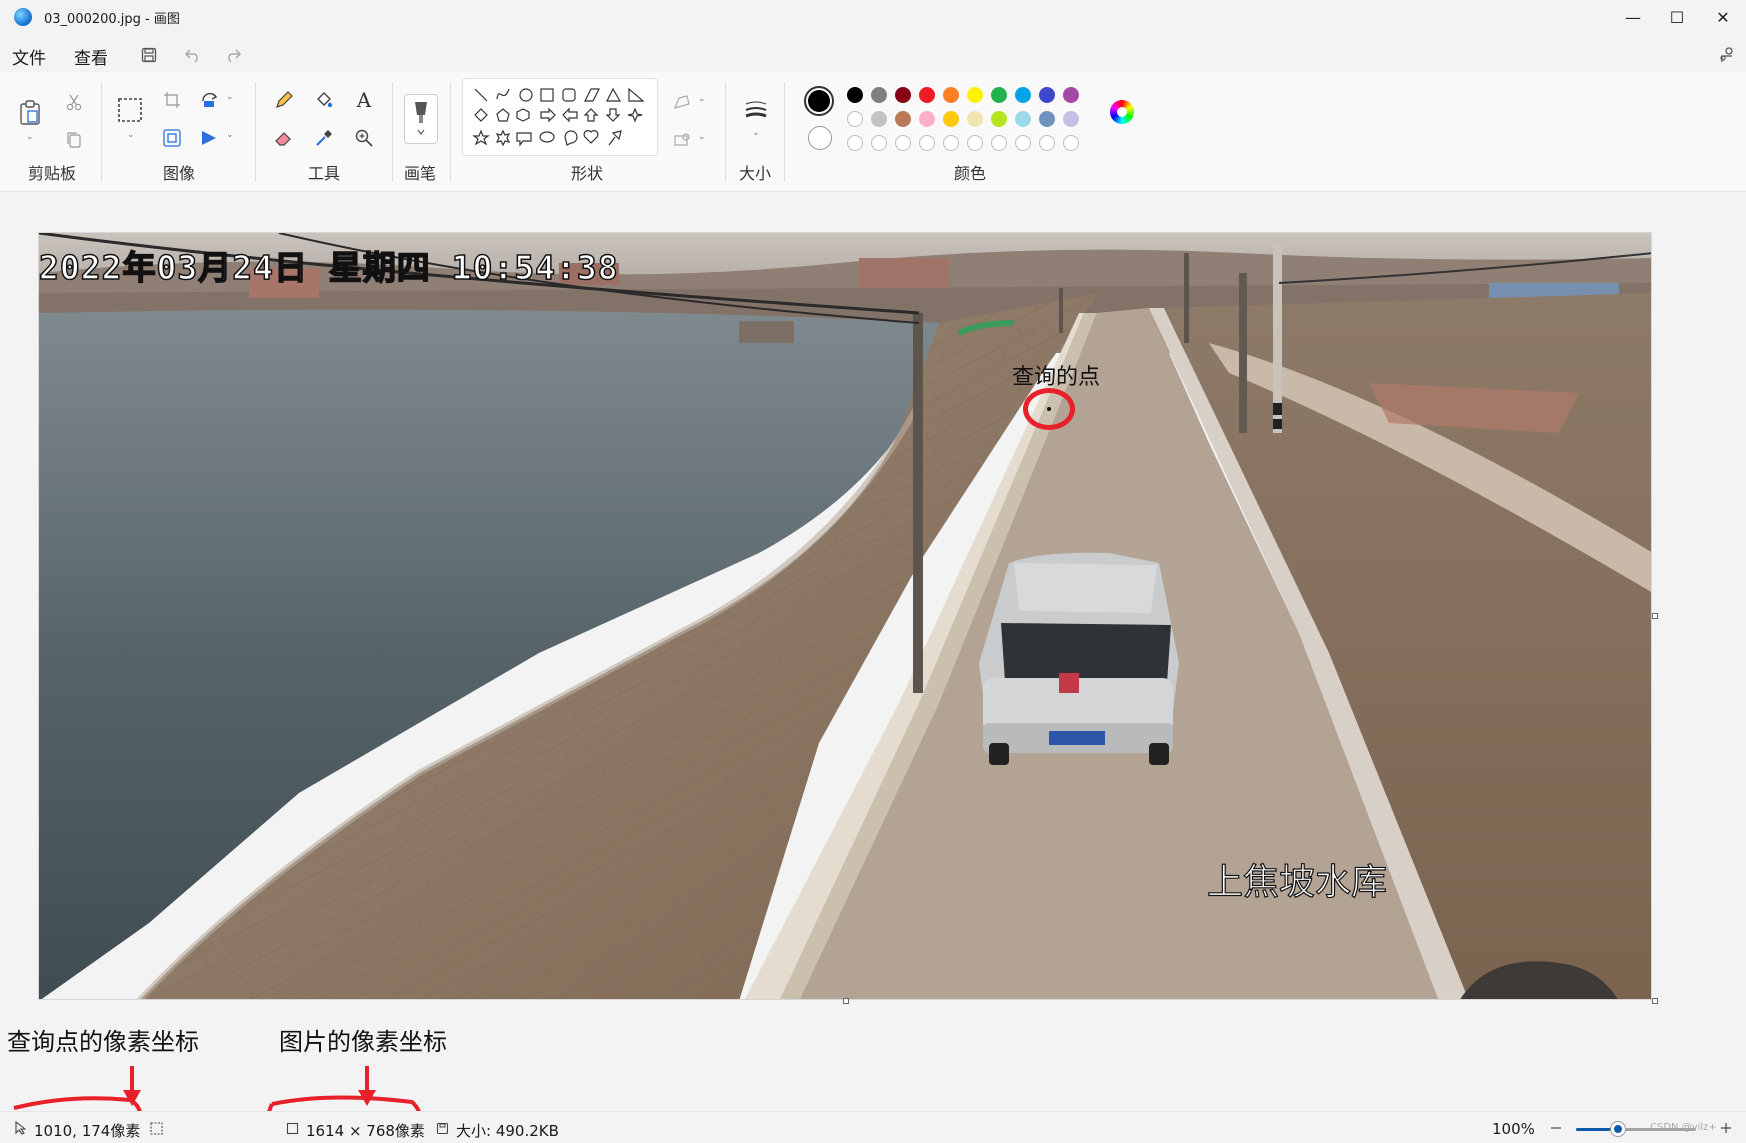 Image resolution: width=1746 pixels, height=1143 pixels. What do you see at coordinates (1633, 17) in the screenshot?
I see `minimize-button: —` at bounding box center [1633, 17].